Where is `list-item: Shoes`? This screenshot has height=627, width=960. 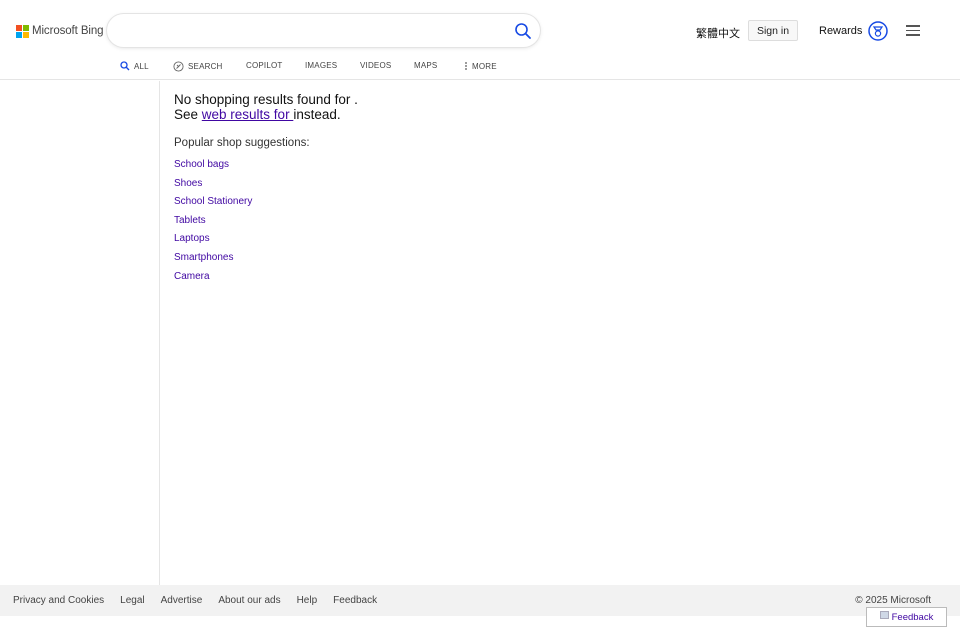 list-item: Shoes is located at coordinates (474, 184).